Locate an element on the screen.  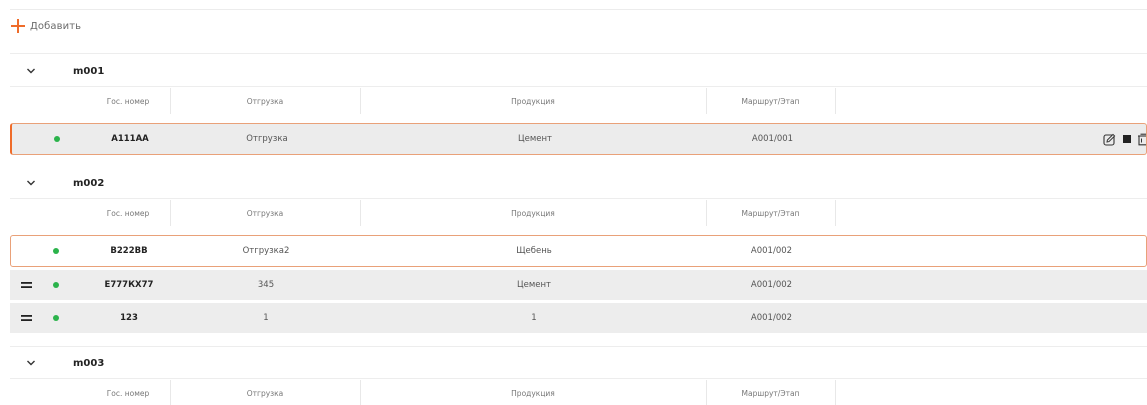
add-button: Добавить is located at coordinates (45, 26).